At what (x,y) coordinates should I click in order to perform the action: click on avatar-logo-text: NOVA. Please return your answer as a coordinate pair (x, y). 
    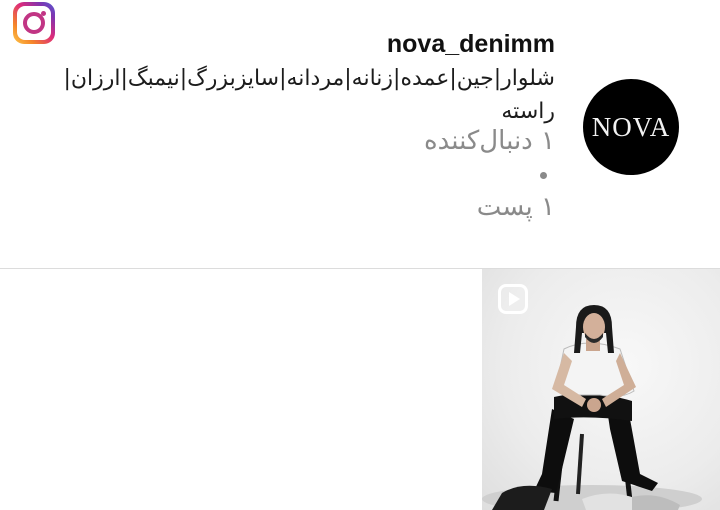
    Looking at the image, I should click on (631, 126).